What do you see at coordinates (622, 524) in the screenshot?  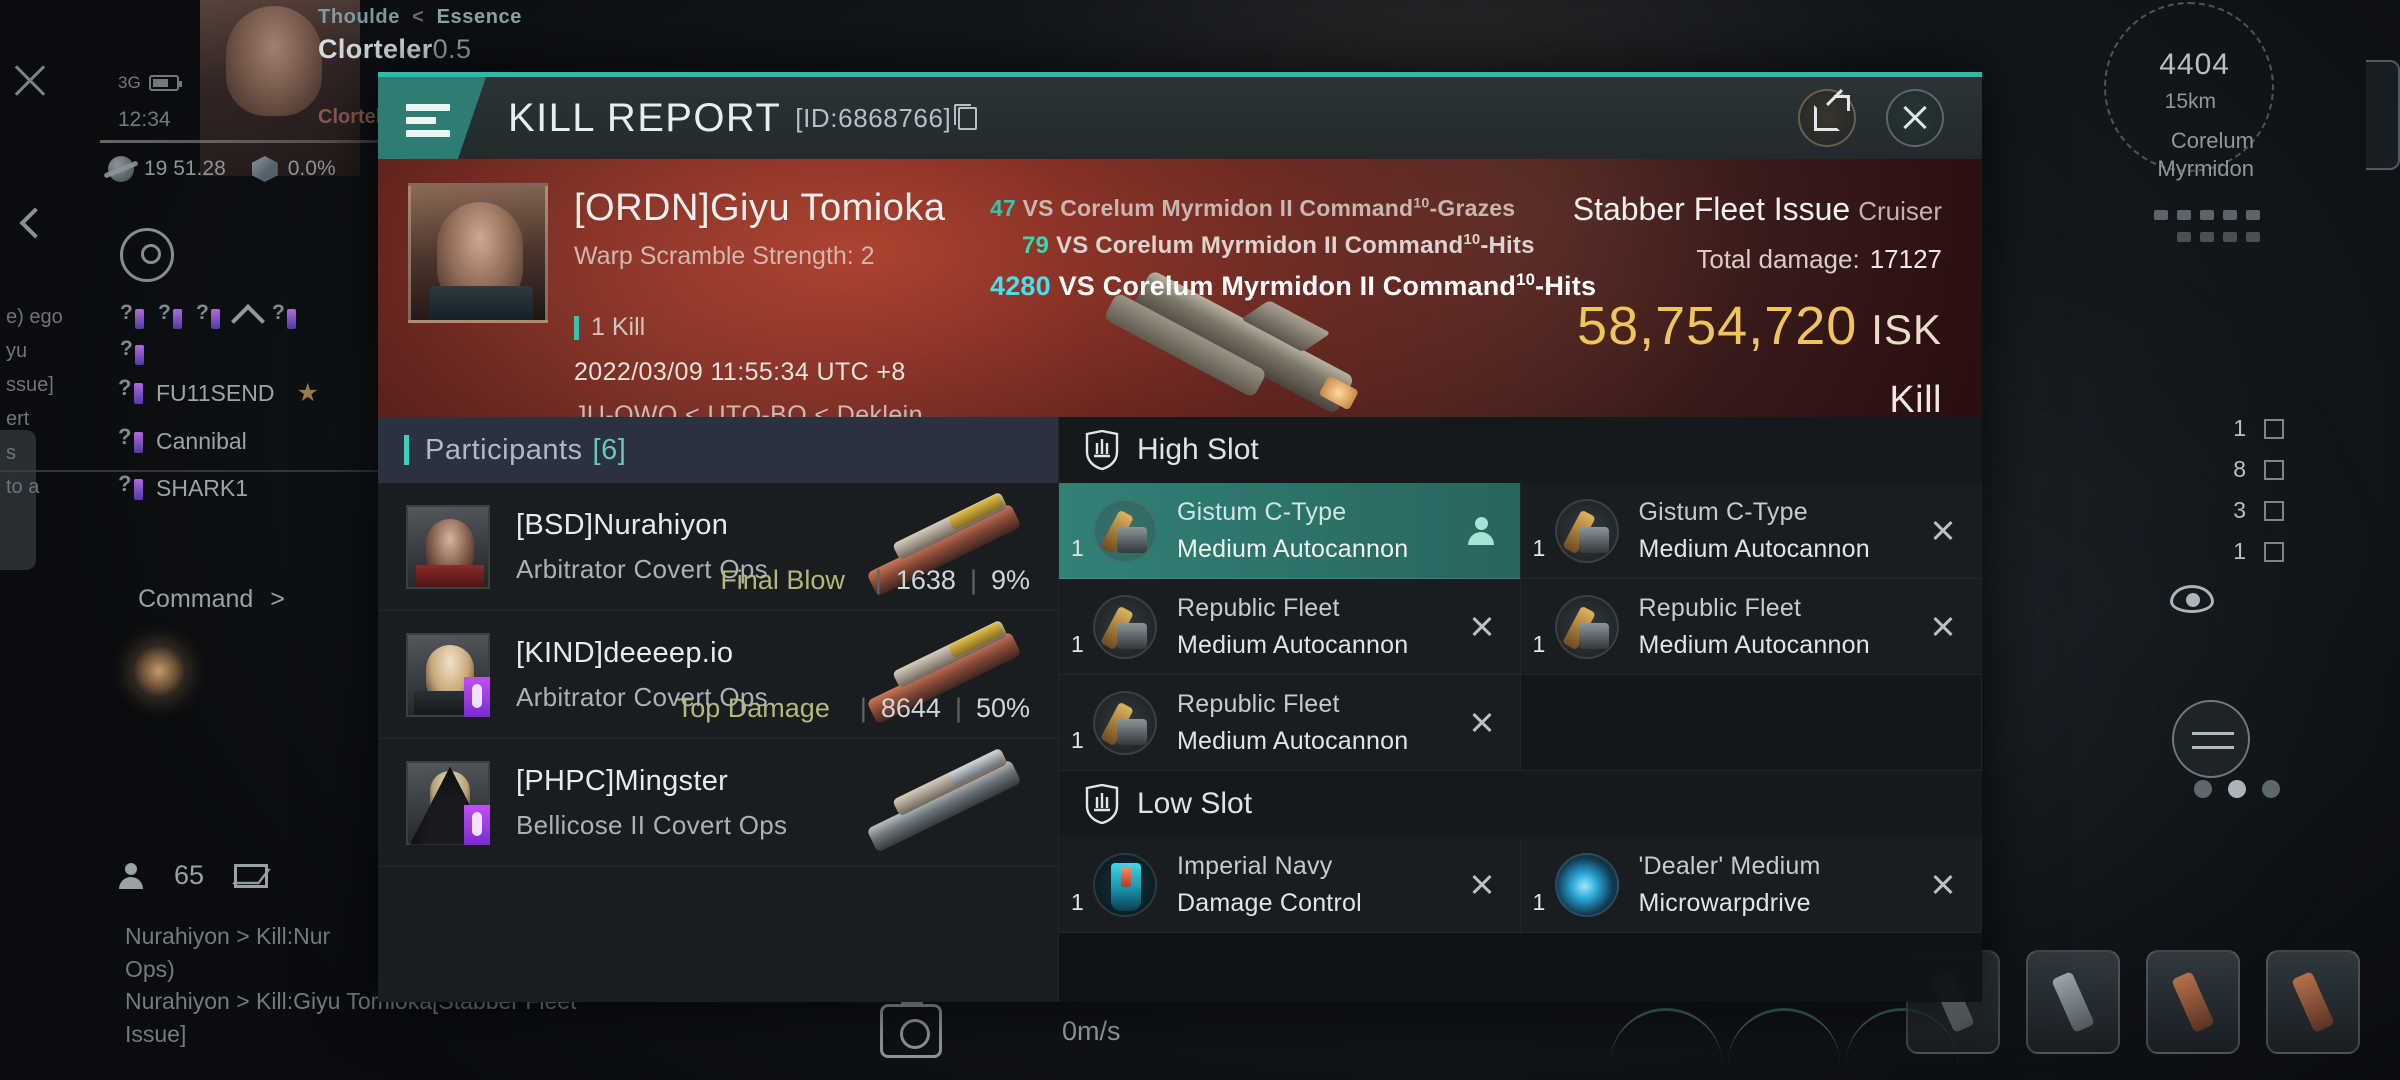 I see `participant-name: [BSD]Nurahiyon` at bounding box center [622, 524].